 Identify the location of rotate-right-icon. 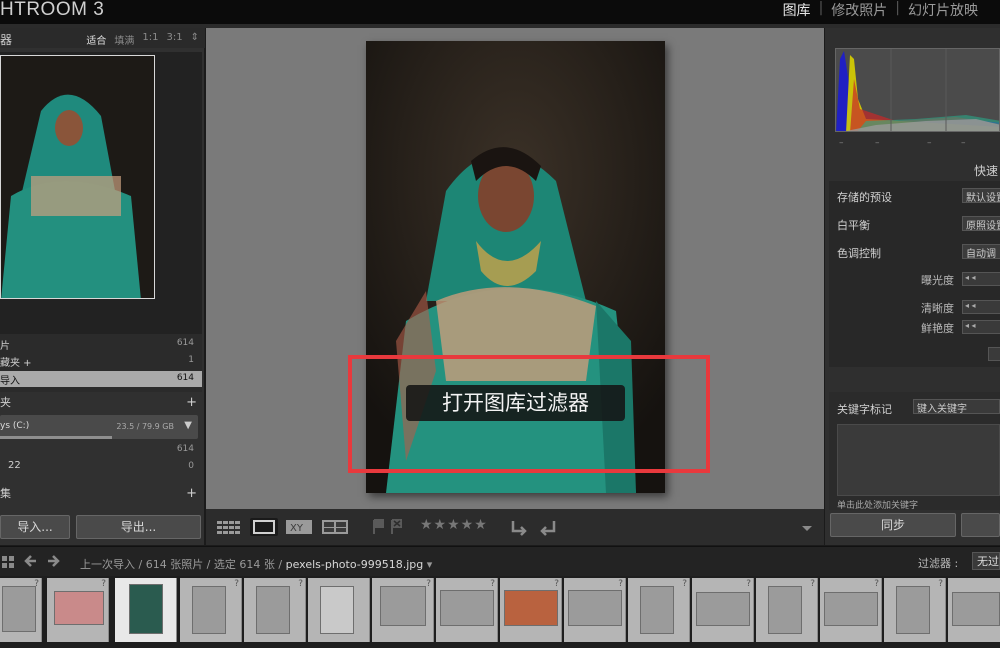
(547, 527).